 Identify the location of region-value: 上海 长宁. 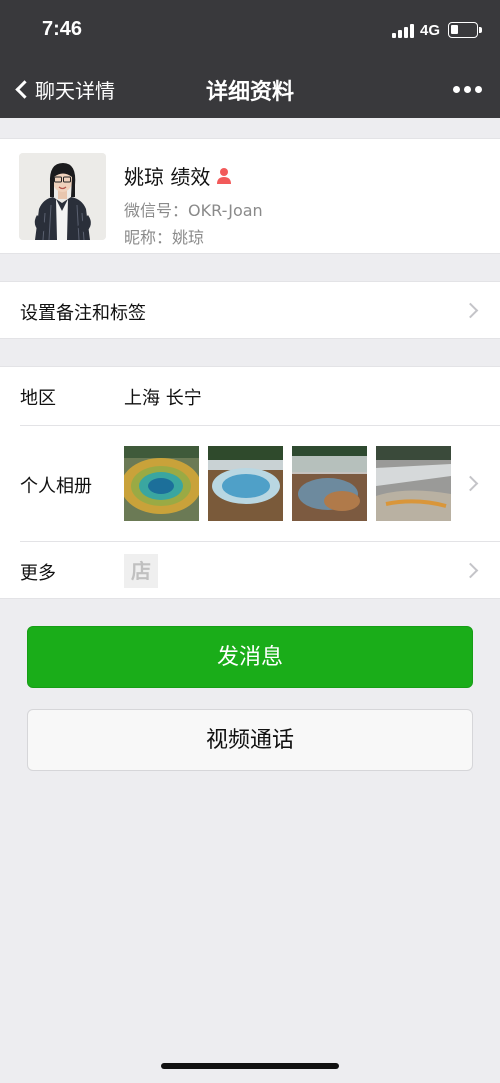
(163, 398).